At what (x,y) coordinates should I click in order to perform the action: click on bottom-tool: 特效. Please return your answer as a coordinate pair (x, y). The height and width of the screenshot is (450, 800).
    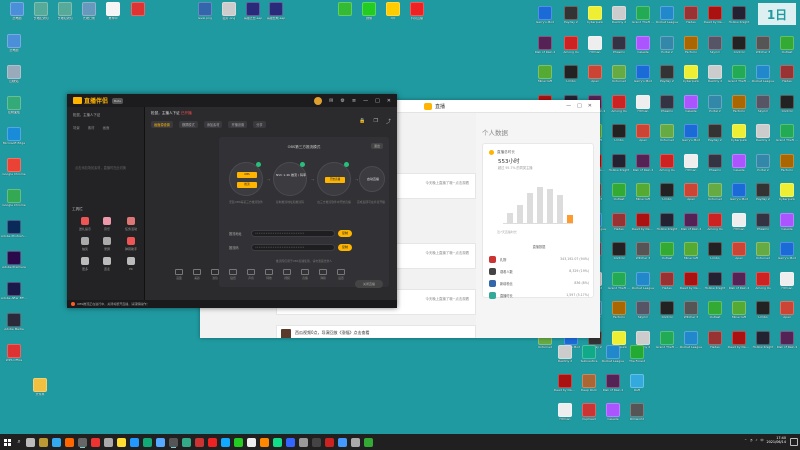
    Looking at the image, I should click on (269, 274).